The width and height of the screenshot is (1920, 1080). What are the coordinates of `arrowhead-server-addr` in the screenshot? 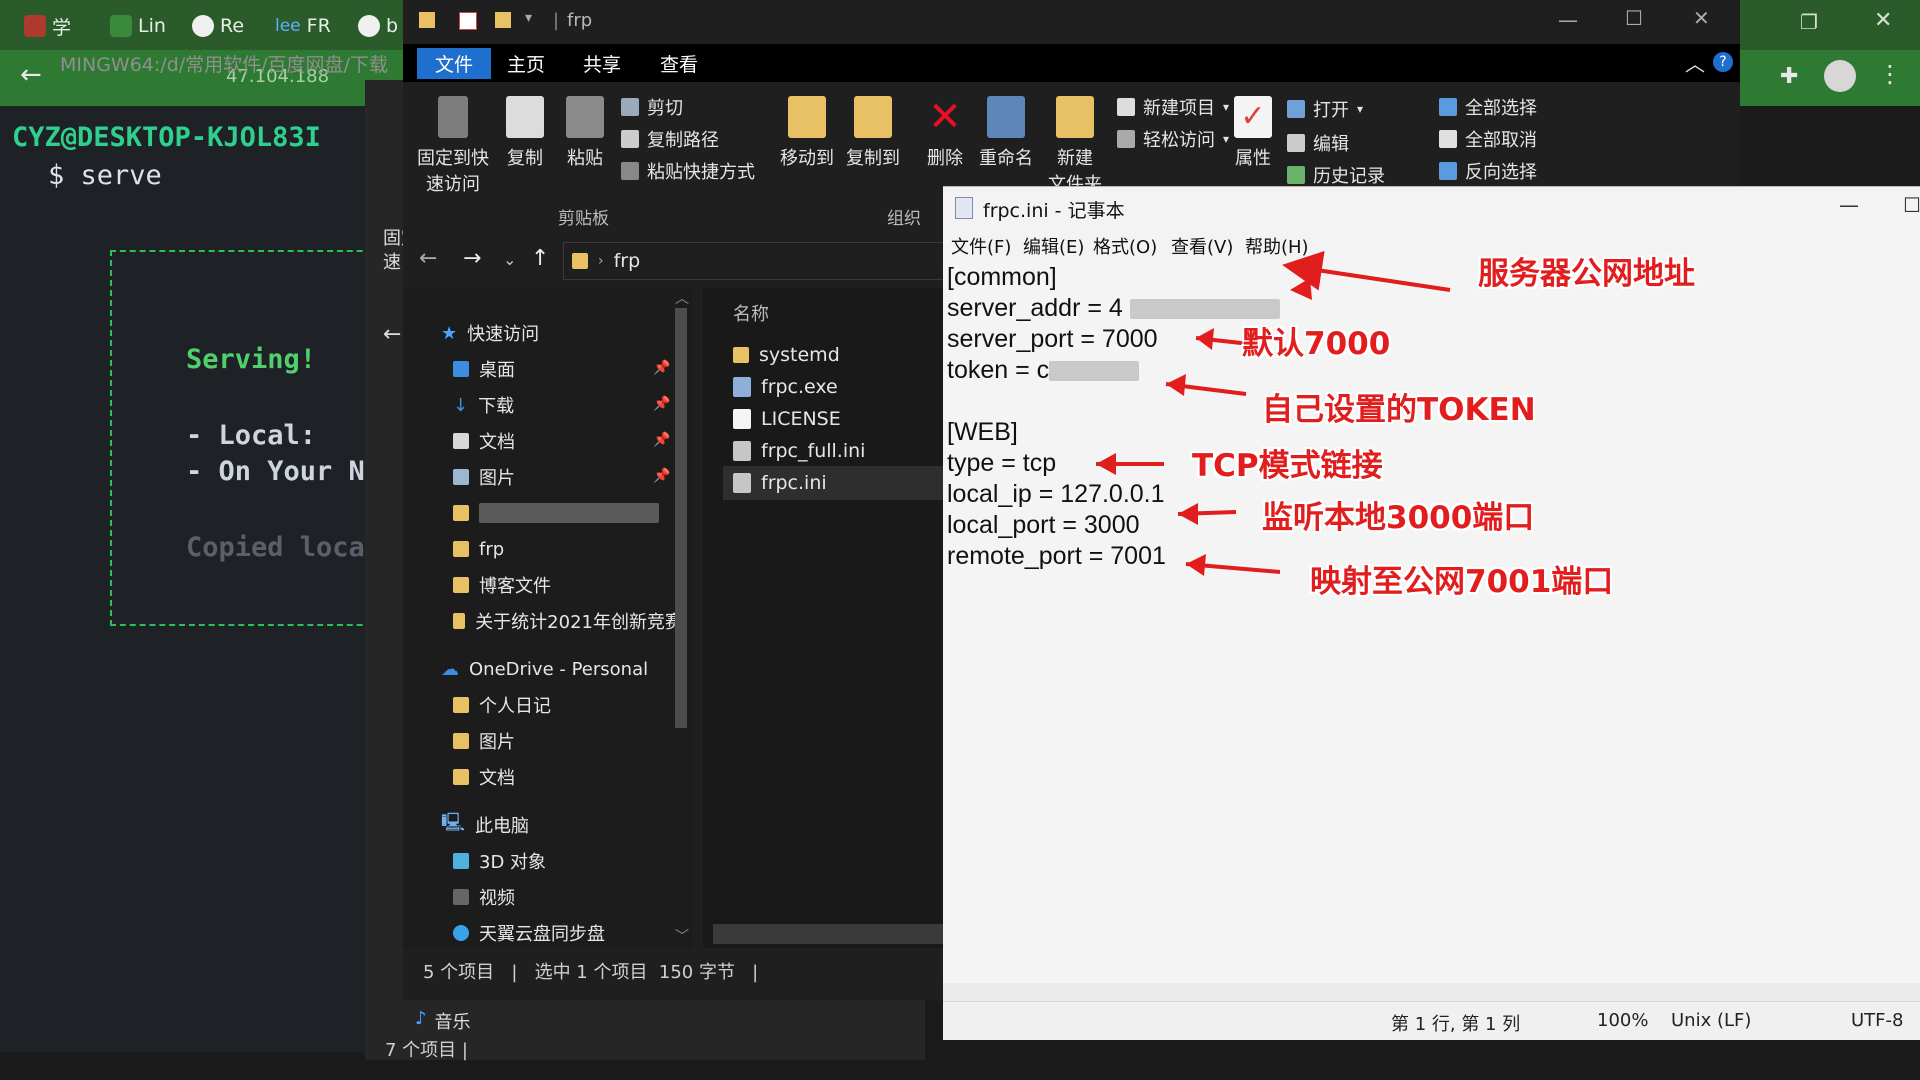 It's located at (1301, 289).